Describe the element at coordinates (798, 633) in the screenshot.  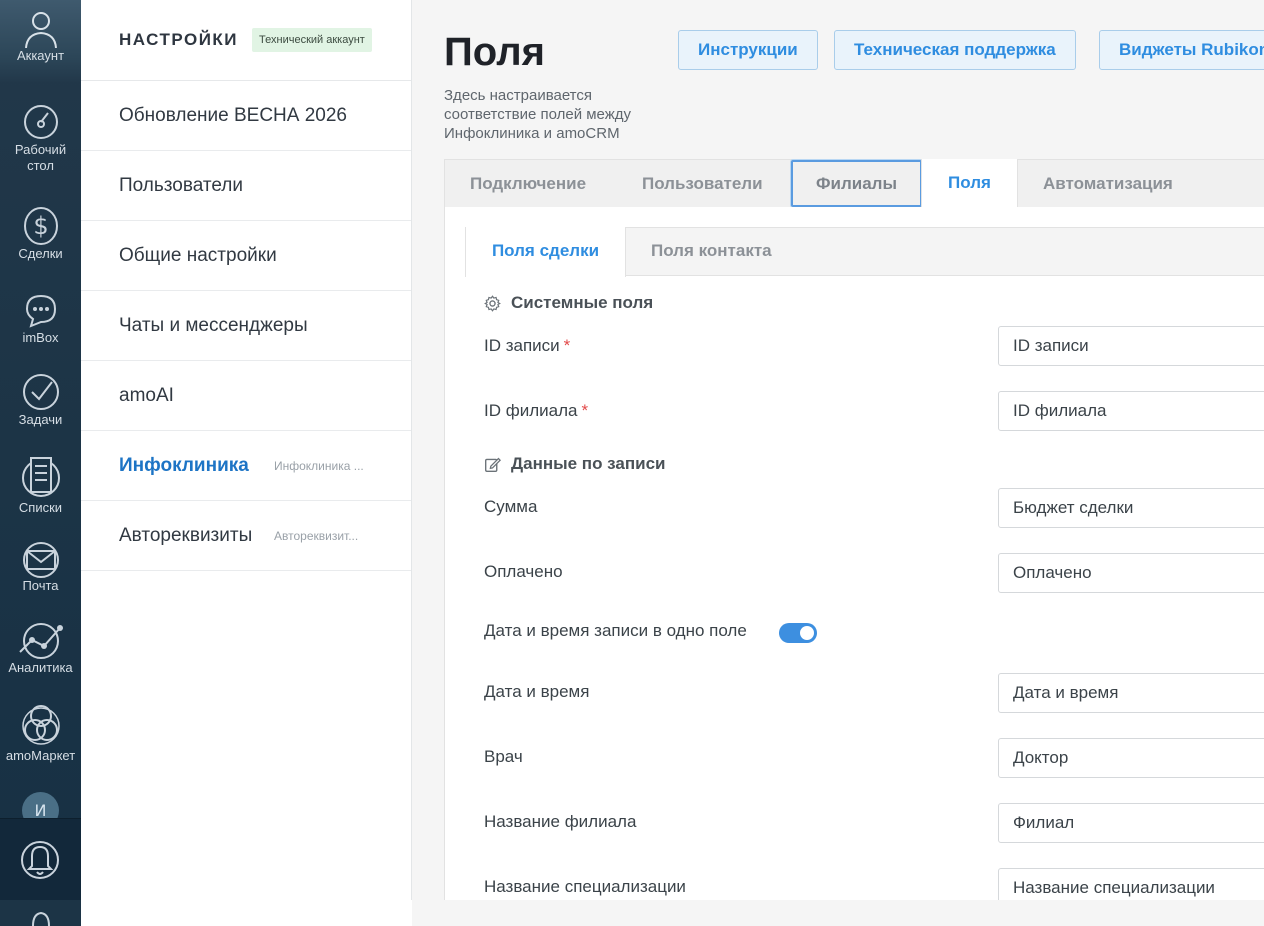
I see `datetime-single-toggle` at that location.